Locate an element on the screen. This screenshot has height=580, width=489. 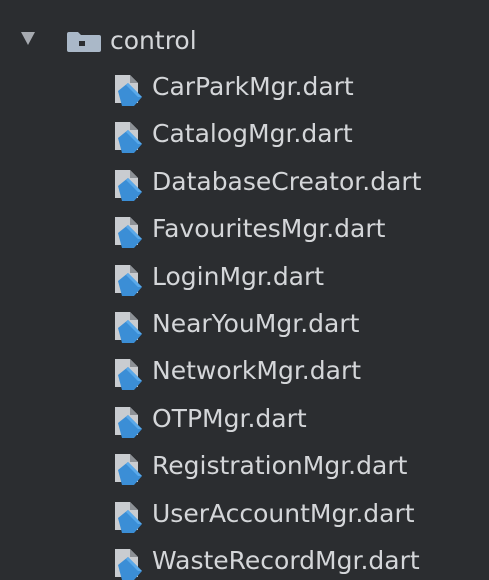
chevron-down-icon is located at coordinates (28, 38).